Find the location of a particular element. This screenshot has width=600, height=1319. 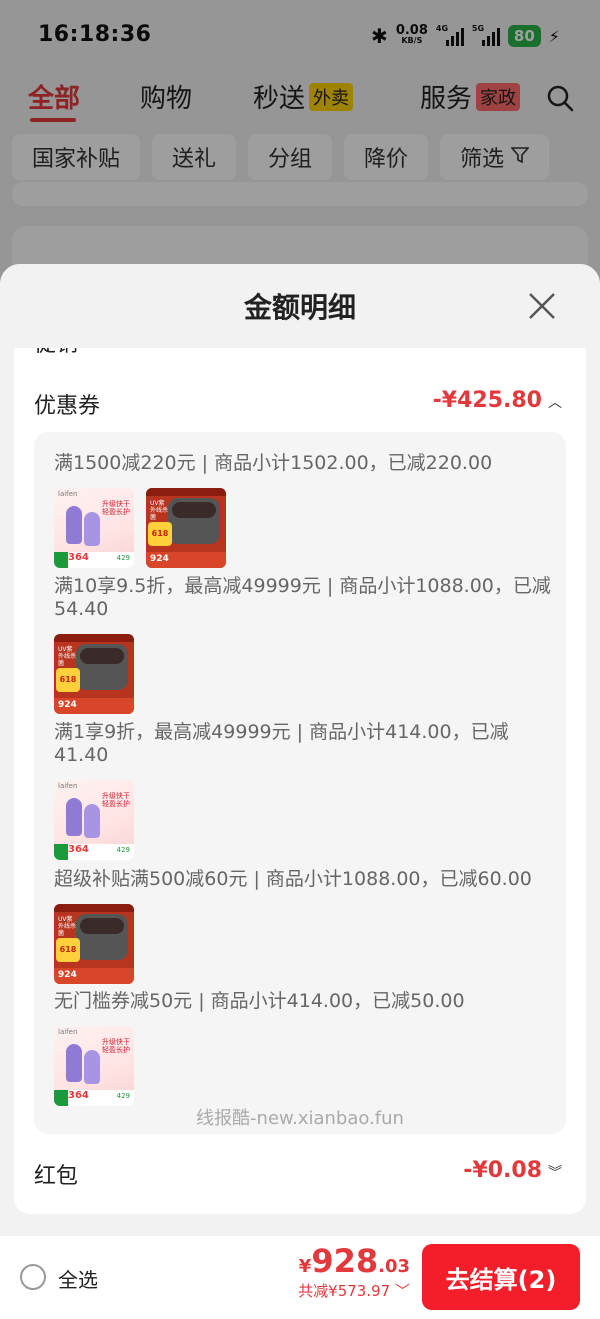

chevron-down-icon: ﹀ is located at coordinates (402, 1291).